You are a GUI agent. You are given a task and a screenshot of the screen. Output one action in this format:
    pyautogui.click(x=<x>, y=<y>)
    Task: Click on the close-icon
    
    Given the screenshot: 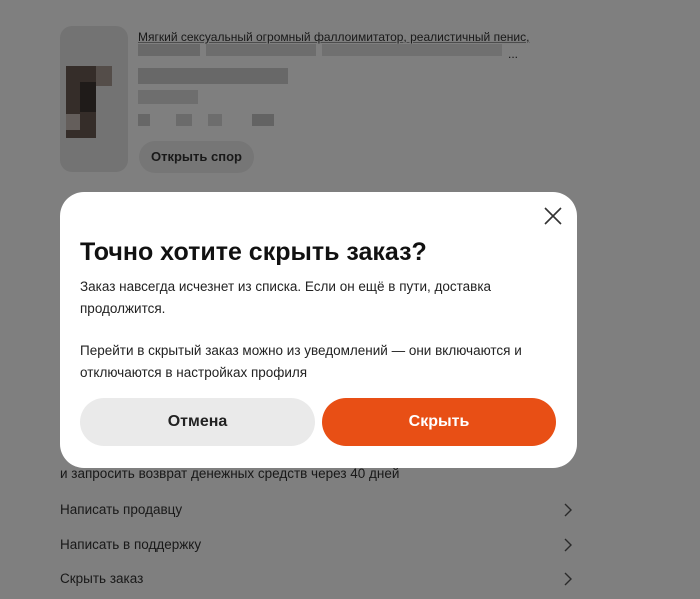 What is the action you would take?
    pyautogui.click(x=553, y=216)
    